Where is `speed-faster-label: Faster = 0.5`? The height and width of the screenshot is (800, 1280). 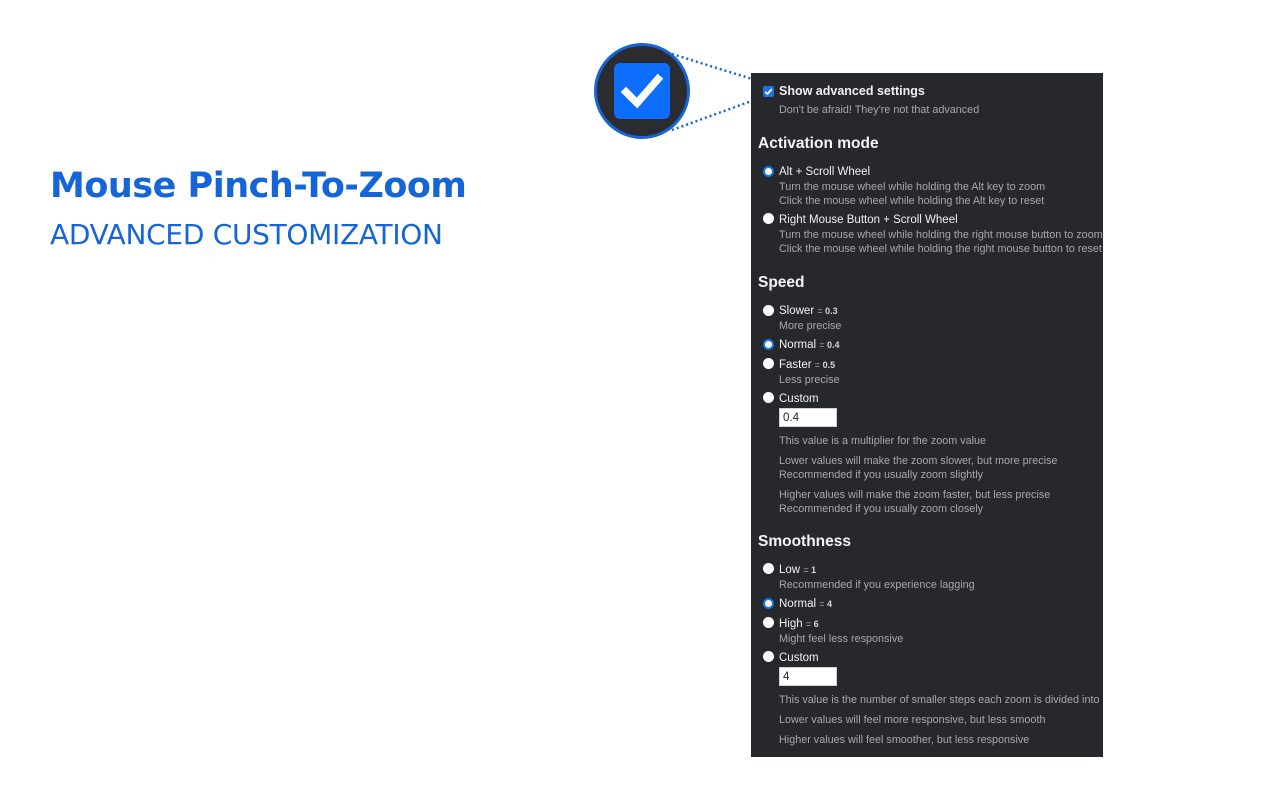
speed-faster-label: Faster = 0.5 is located at coordinates (807, 365).